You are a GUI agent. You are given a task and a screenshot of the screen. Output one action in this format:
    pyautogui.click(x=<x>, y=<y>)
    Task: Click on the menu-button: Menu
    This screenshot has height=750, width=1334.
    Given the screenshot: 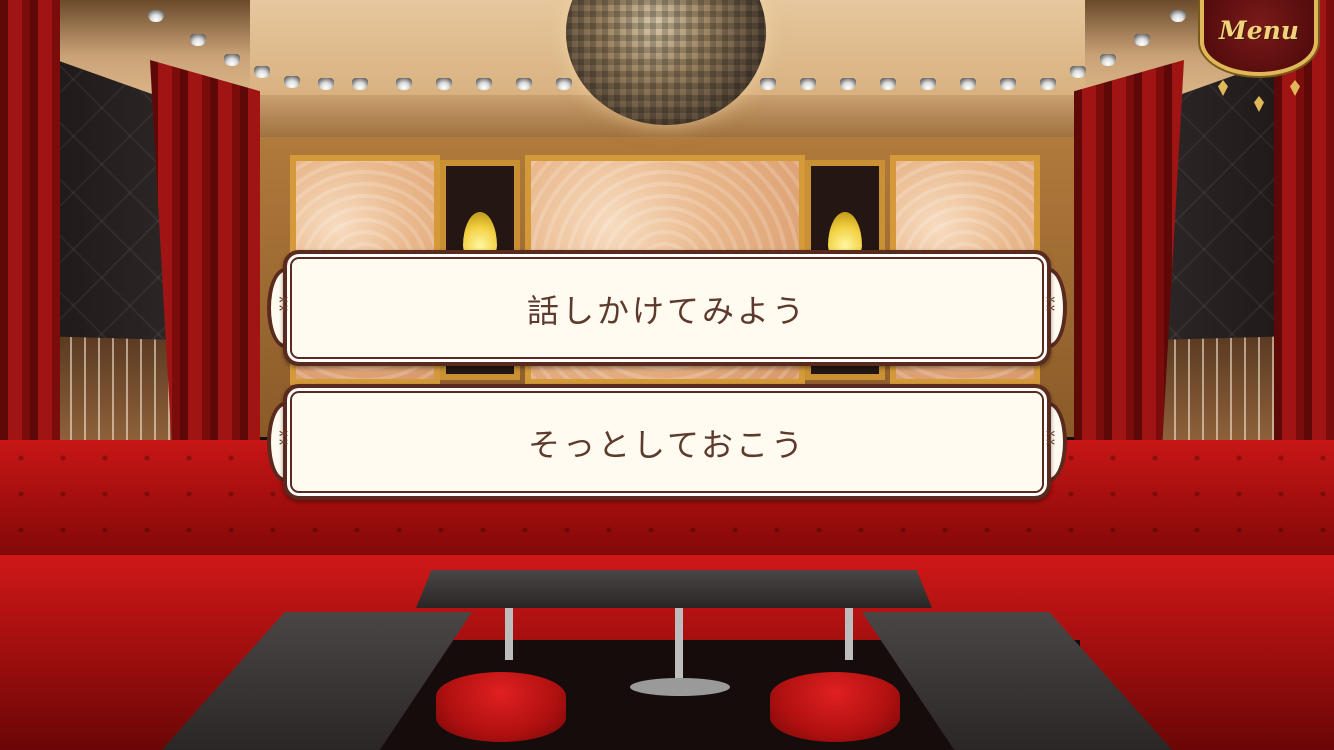 What is the action you would take?
    pyautogui.click(x=1259, y=59)
    